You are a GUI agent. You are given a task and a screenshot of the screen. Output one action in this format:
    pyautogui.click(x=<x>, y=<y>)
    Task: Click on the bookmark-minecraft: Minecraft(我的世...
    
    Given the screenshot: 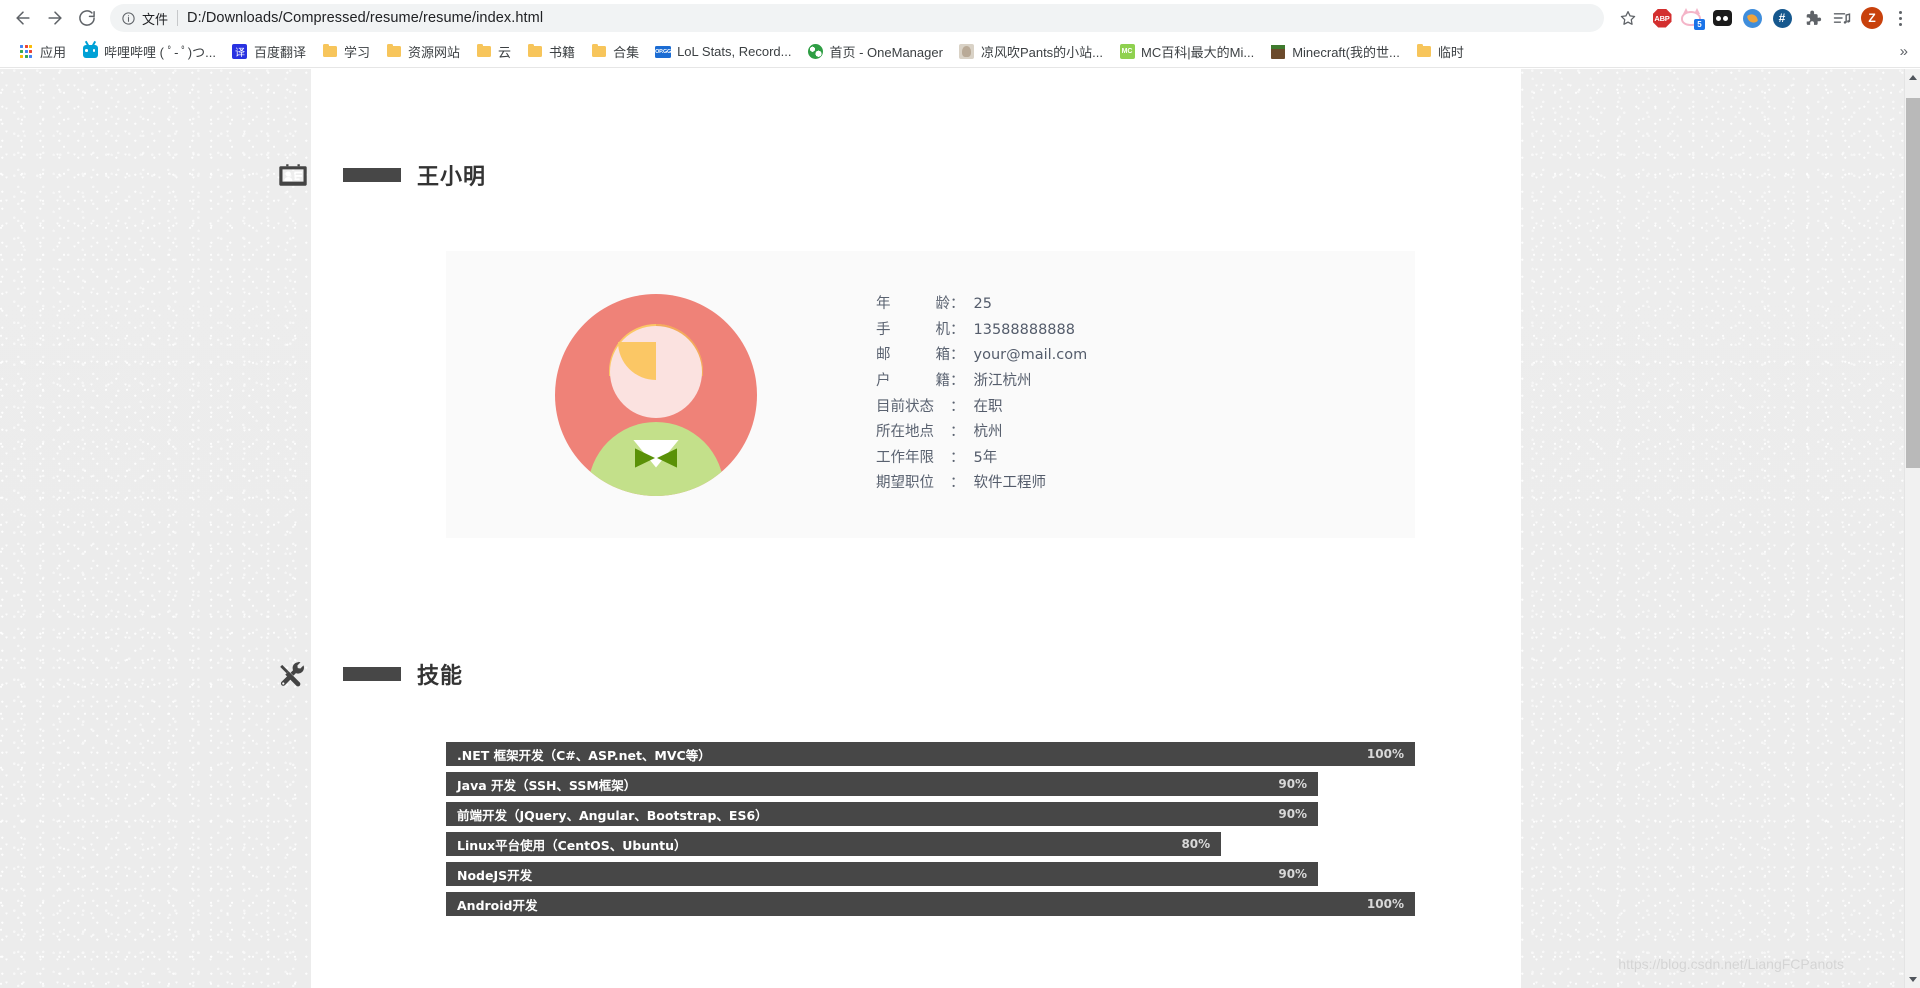 What is the action you would take?
    pyautogui.click(x=1335, y=51)
    